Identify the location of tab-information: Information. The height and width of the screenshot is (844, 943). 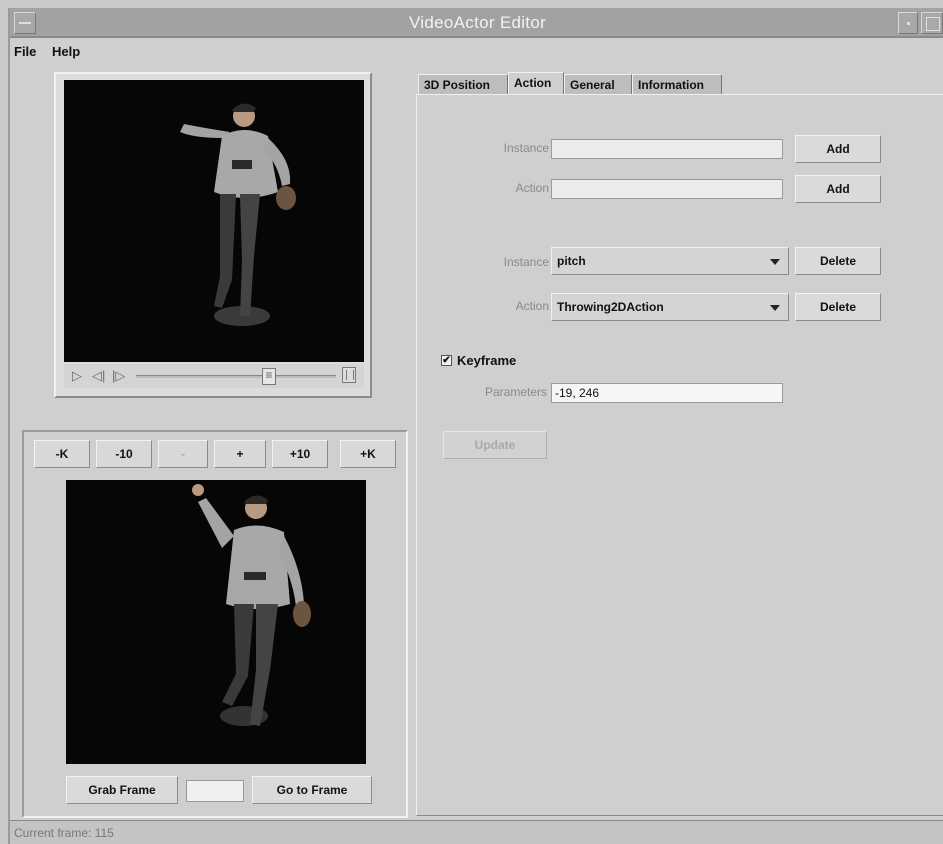
(677, 85).